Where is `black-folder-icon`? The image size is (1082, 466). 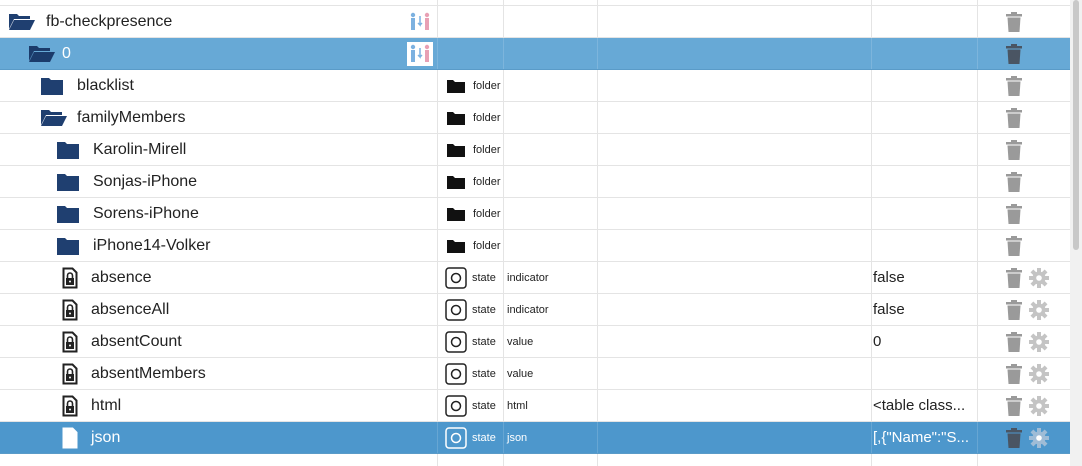 black-folder-icon is located at coordinates (456, 245).